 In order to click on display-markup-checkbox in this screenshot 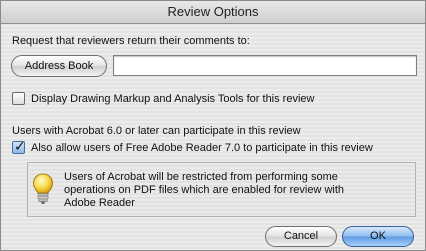, I will do `click(18, 98)`.